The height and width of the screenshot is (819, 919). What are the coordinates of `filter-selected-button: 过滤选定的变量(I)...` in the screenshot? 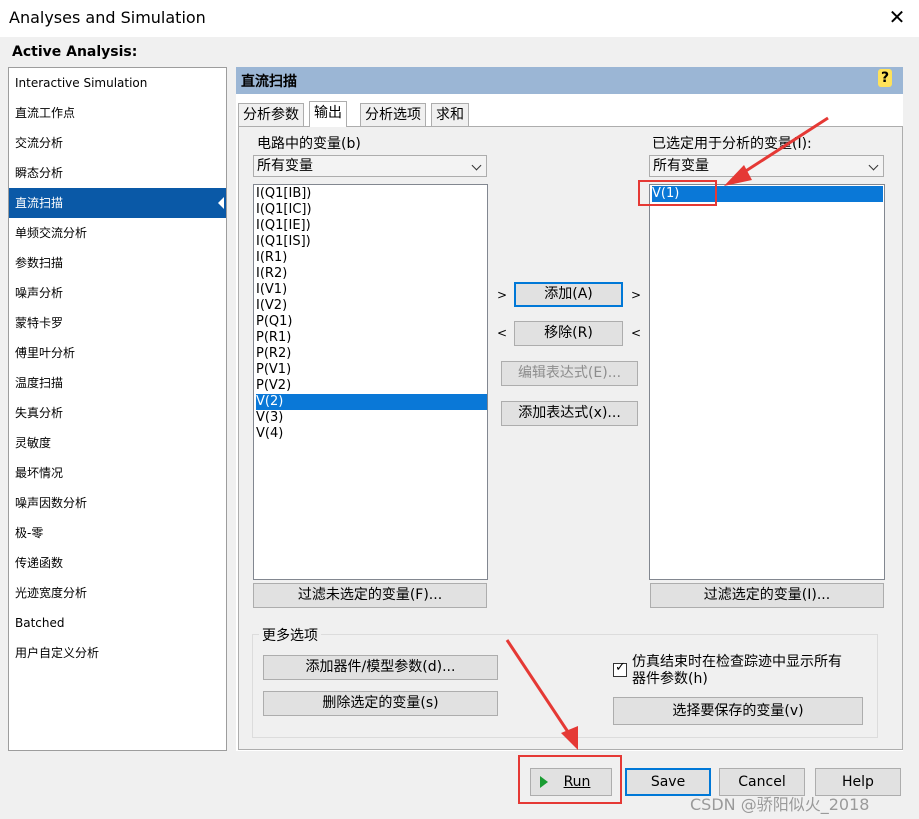 It's located at (767, 595).